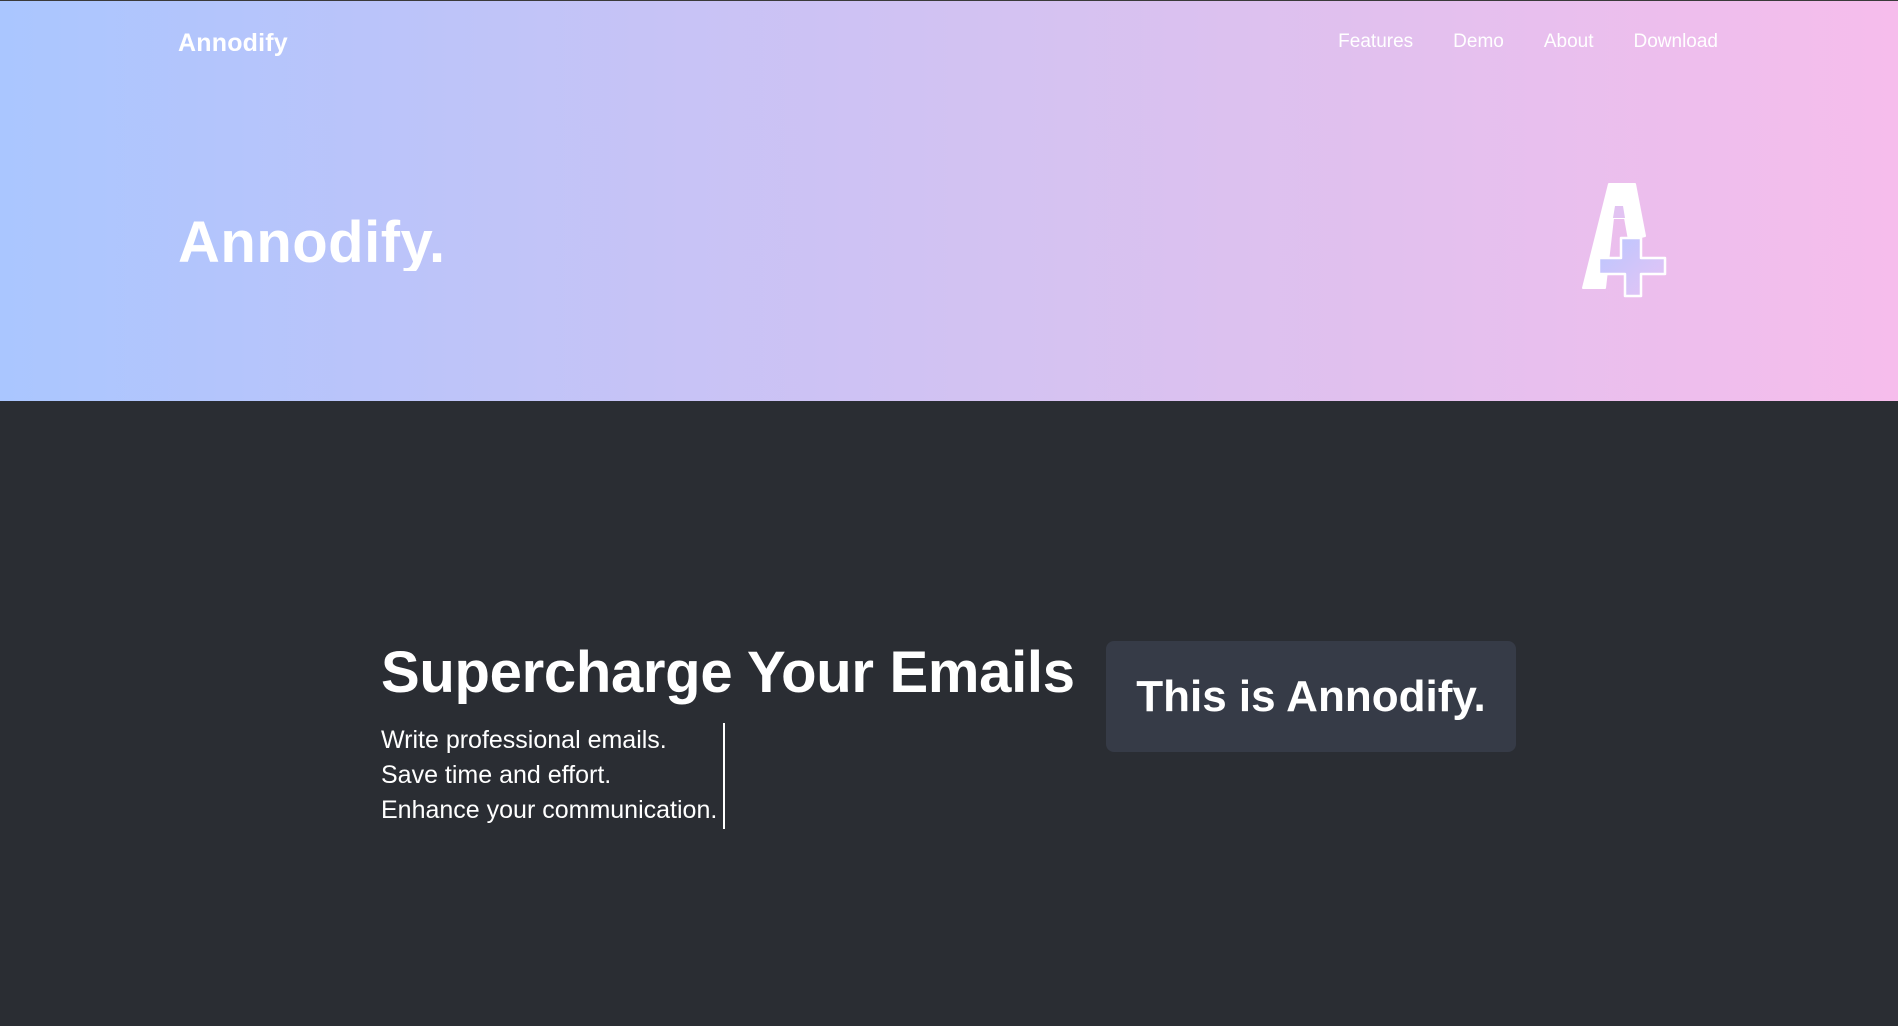 Image resolution: width=1898 pixels, height=1026 pixels. What do you see at coordinates (233, 43) in the screenshot?
I see `brand-link: Annodify` at bounding box center [233, 43].